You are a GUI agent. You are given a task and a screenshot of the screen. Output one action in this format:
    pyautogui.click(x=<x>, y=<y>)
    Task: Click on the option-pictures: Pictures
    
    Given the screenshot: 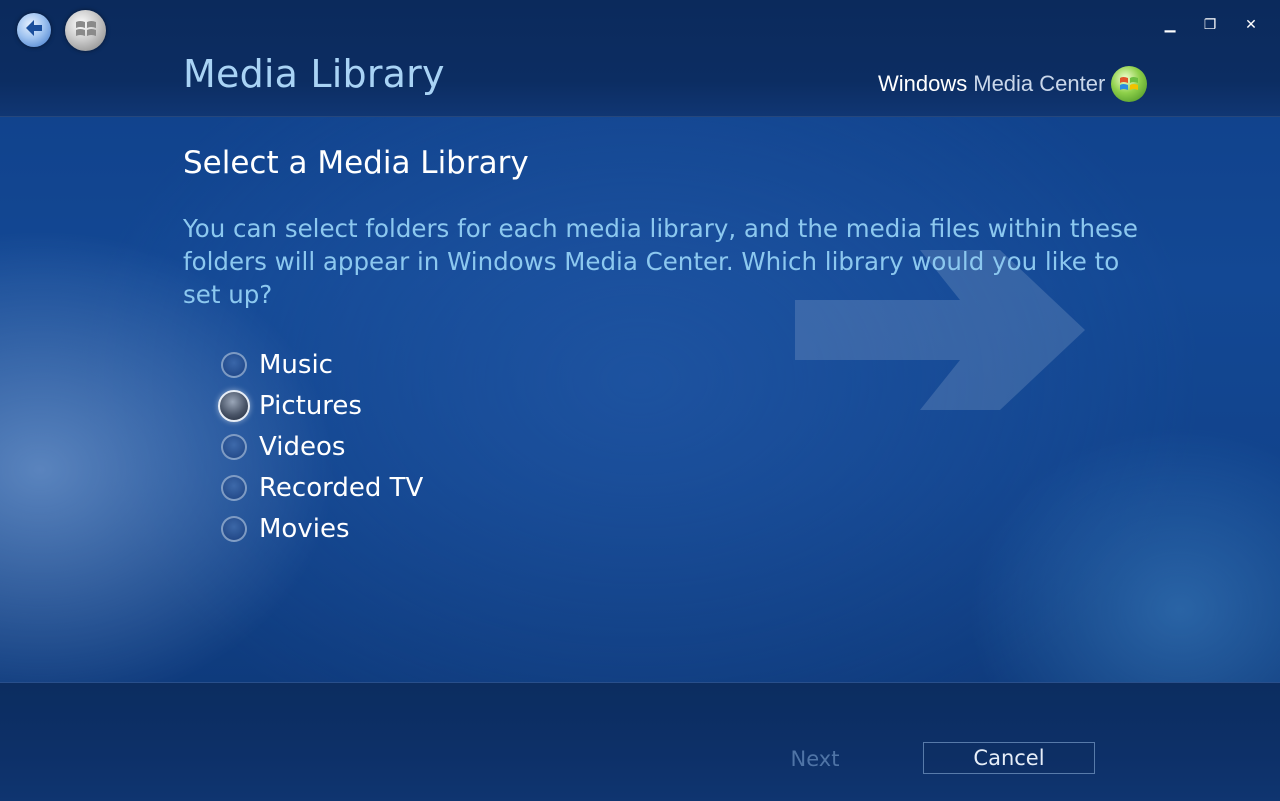 What is the action you would take?
    pyautogui.click(x=320, y=405)
    